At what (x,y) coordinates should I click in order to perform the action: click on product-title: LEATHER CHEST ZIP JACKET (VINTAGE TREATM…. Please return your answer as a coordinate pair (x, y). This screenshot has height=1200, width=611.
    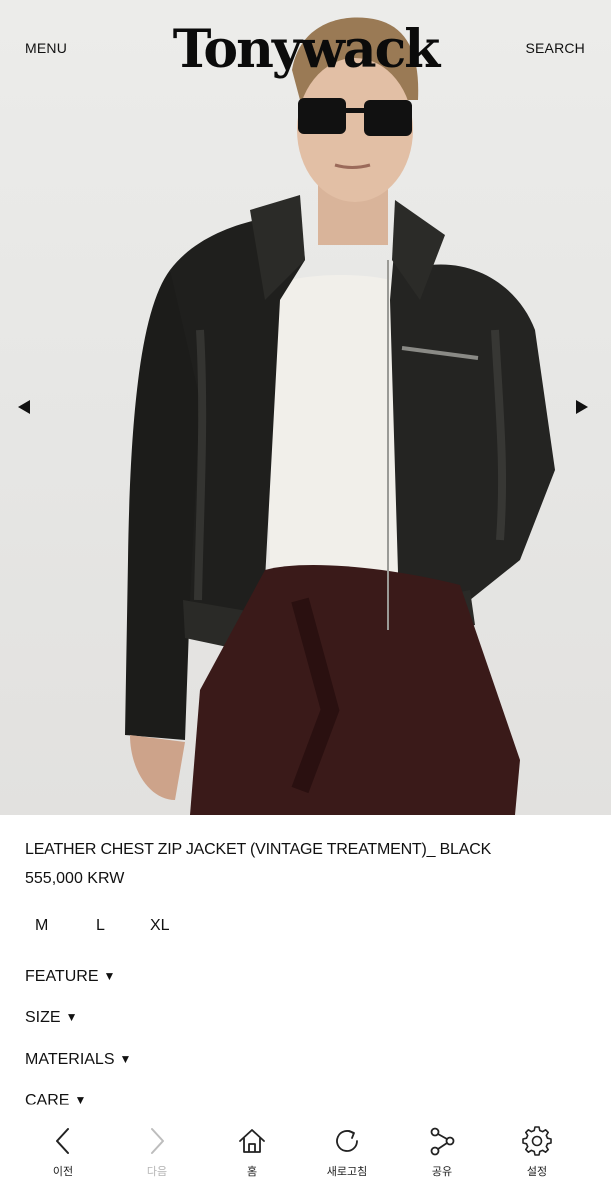
    Looking at the image, I should click on (258, 849).